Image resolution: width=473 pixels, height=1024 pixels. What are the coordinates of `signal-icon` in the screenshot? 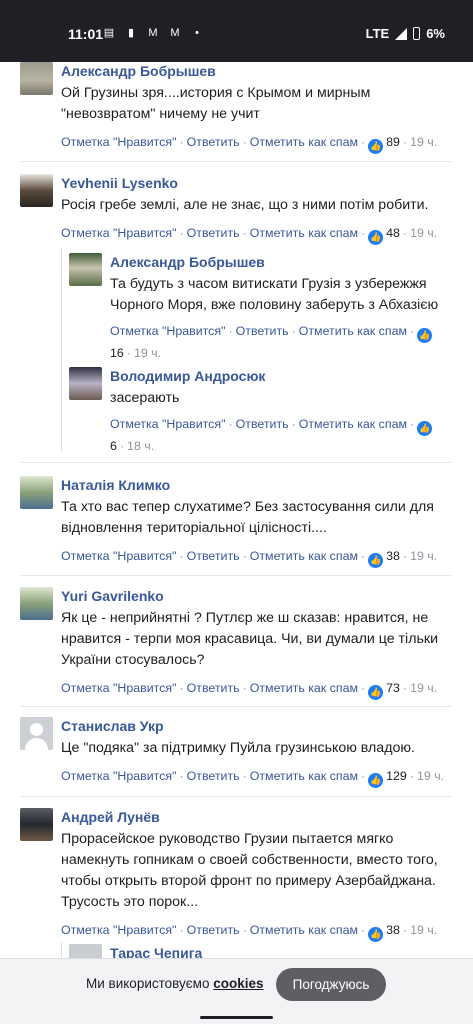 It's located at (401, 33).